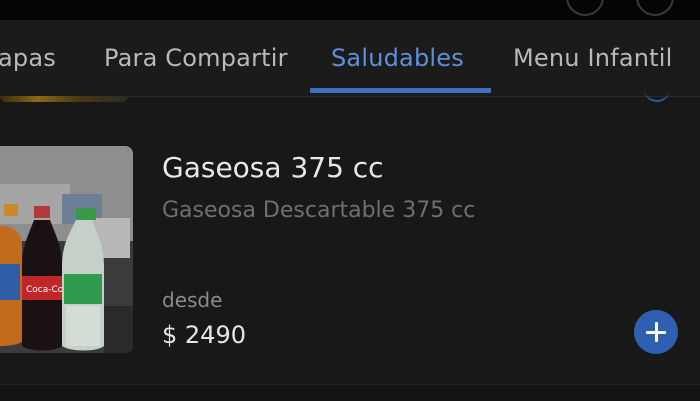  I want to click on tab-para-compartir: Para Compartir, so click(196, 58).